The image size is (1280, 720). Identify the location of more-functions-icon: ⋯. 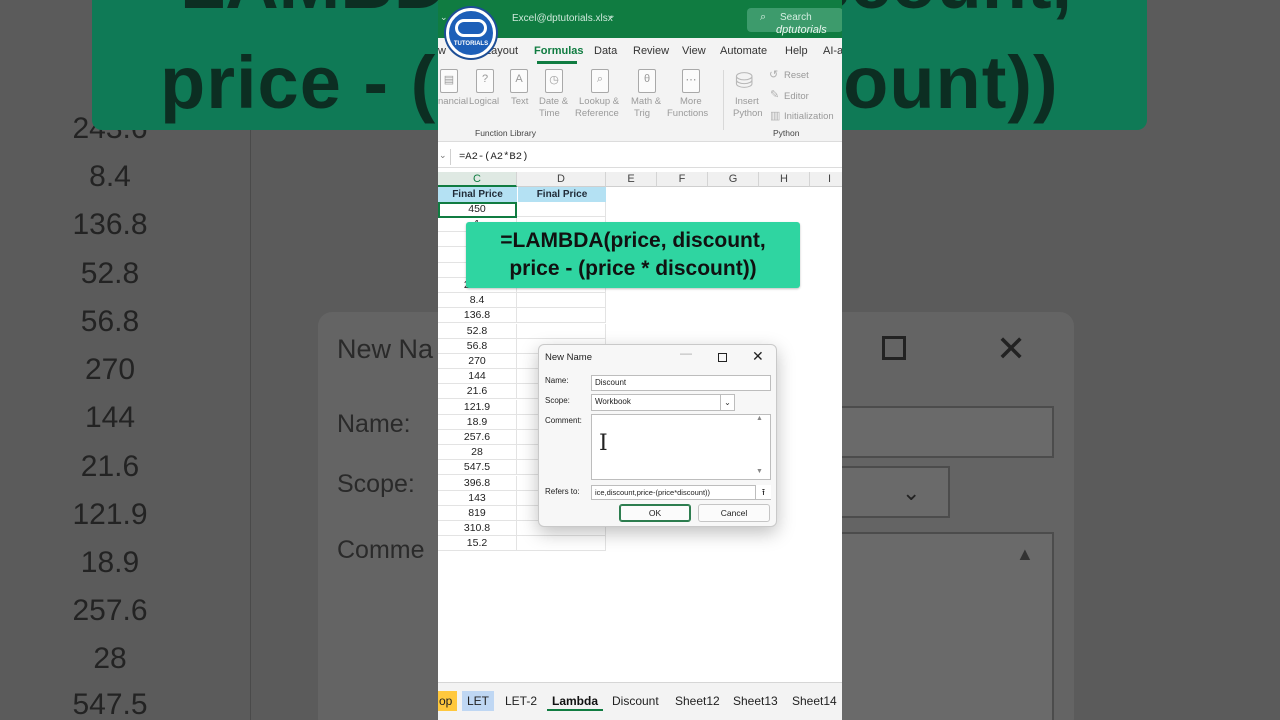
(691, 81).